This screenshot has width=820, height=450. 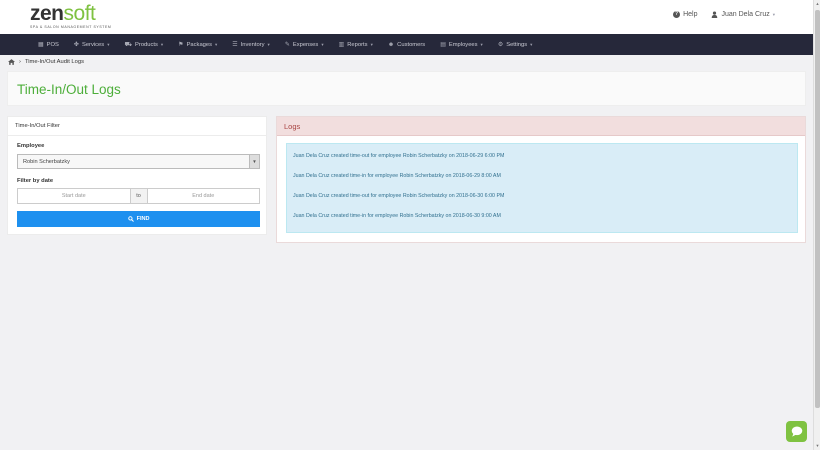 I want to click on nav-reports: ▥ Reports ▾, so click(x=355, y=45).